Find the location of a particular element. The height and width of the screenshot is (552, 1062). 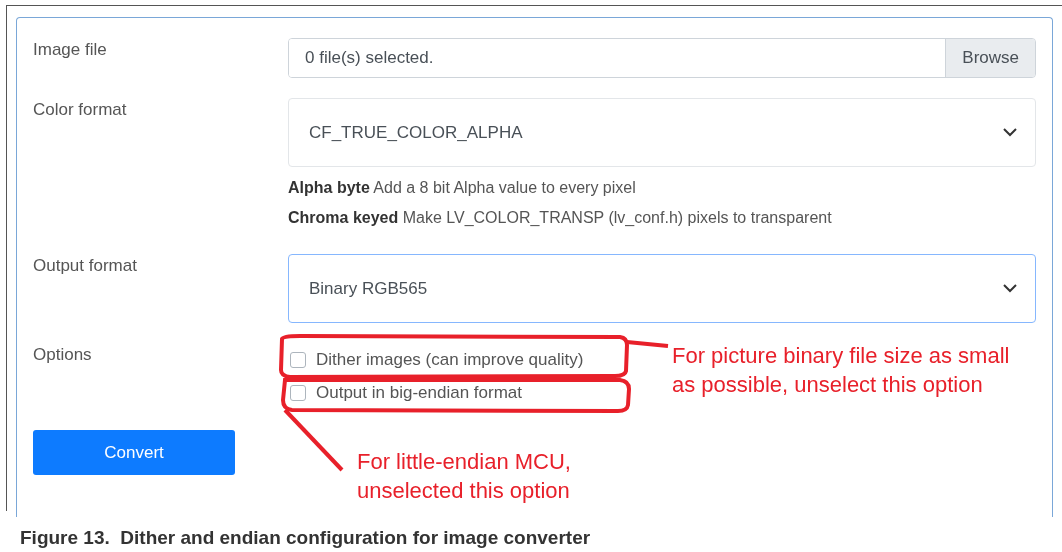

field-label: Color format is located at coordinates (80, 109).